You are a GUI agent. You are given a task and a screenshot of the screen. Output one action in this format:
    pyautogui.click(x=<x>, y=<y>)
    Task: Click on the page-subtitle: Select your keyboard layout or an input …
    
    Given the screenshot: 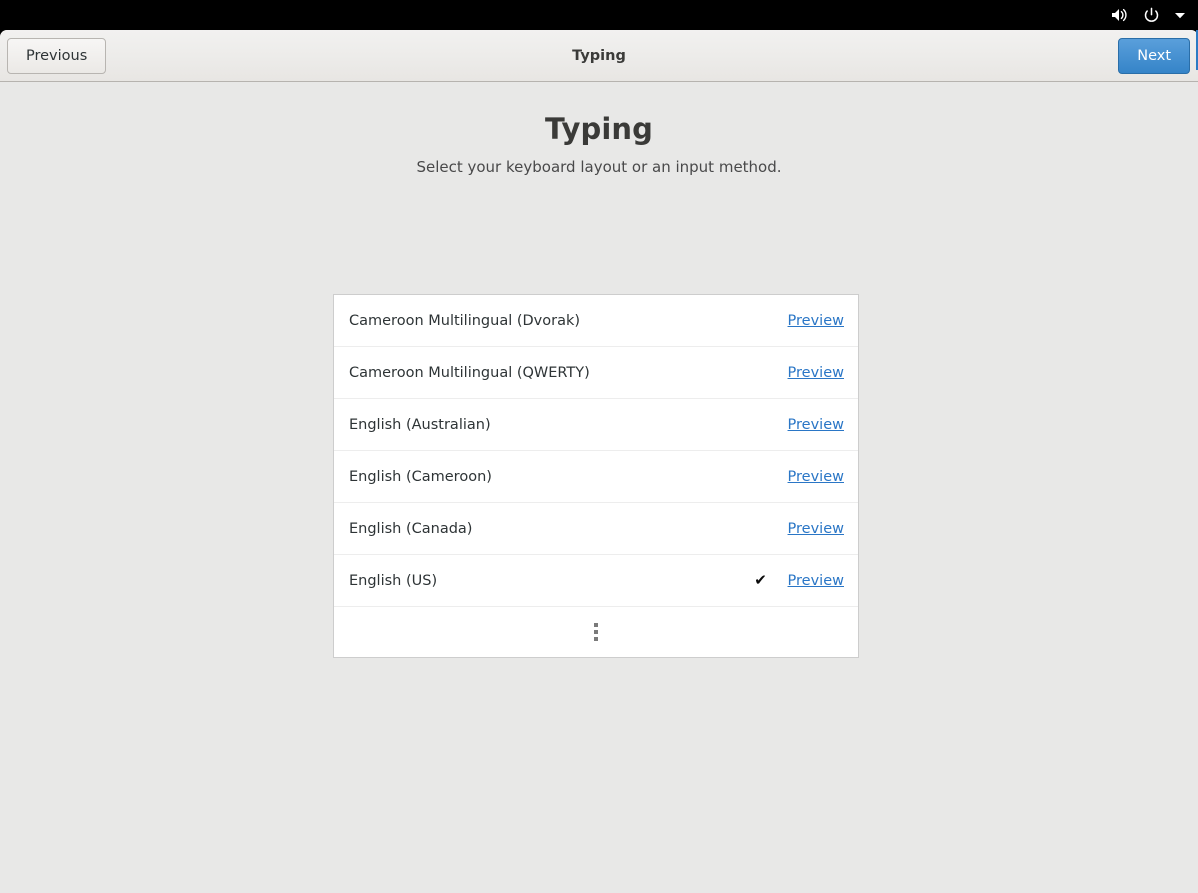 What is the action you would take?
    pyautogui.click(x=599, y=167)
    